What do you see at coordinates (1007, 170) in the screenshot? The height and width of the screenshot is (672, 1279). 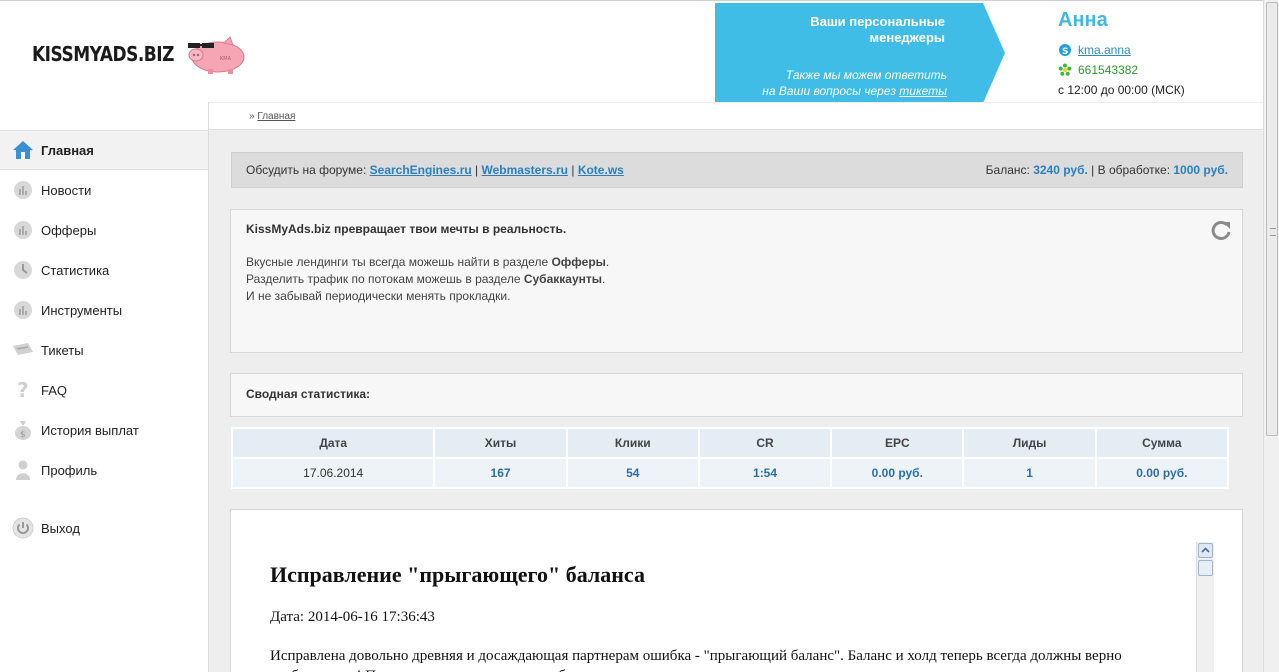 I see `balance-label: Баланс:` at bounding box center [1007, 170].